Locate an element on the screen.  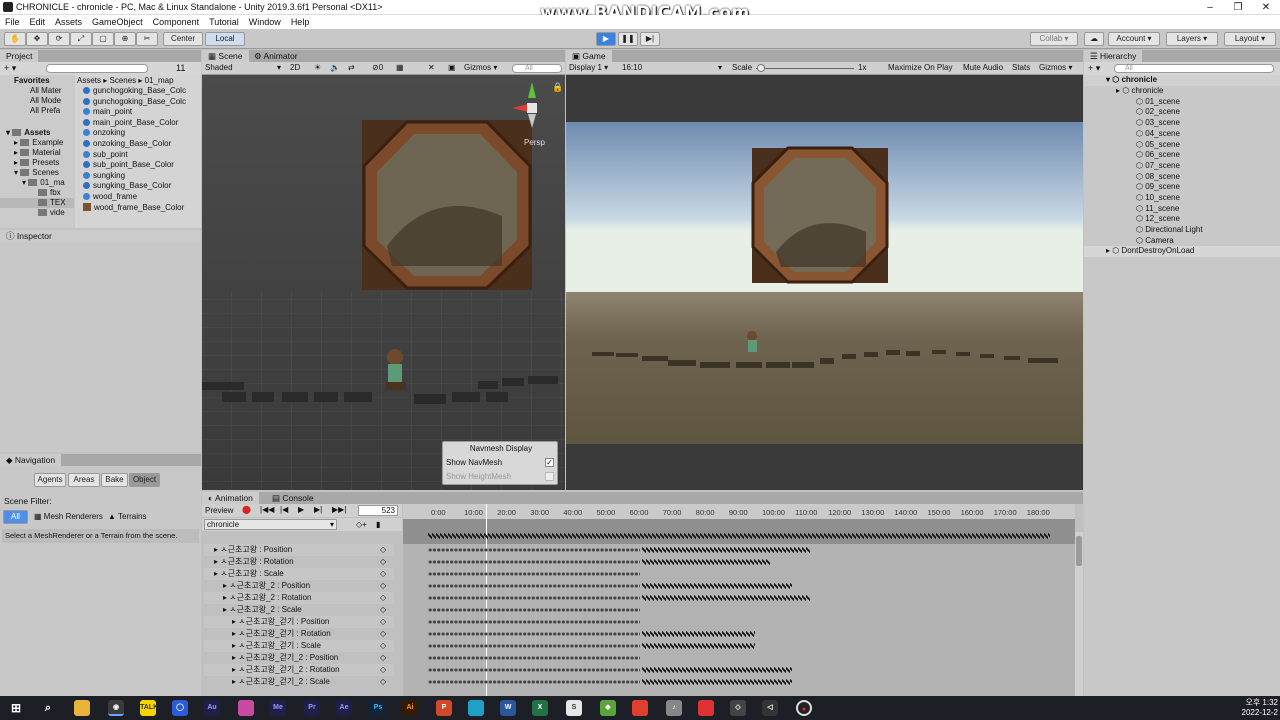
tab-project: Project is located at coordinates (19, 56).